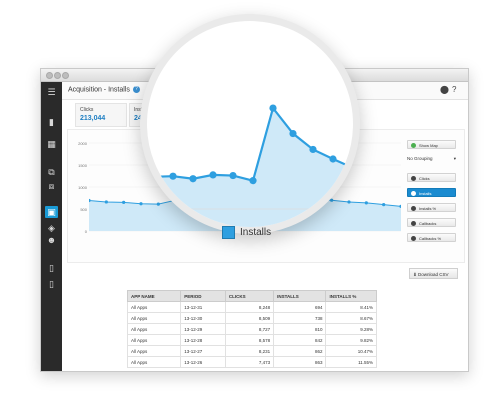 This screenshot has width=504, height=420. Describe the element at coordinates (49, 75) in the screenshot. I see `window-close-dot` at that location.